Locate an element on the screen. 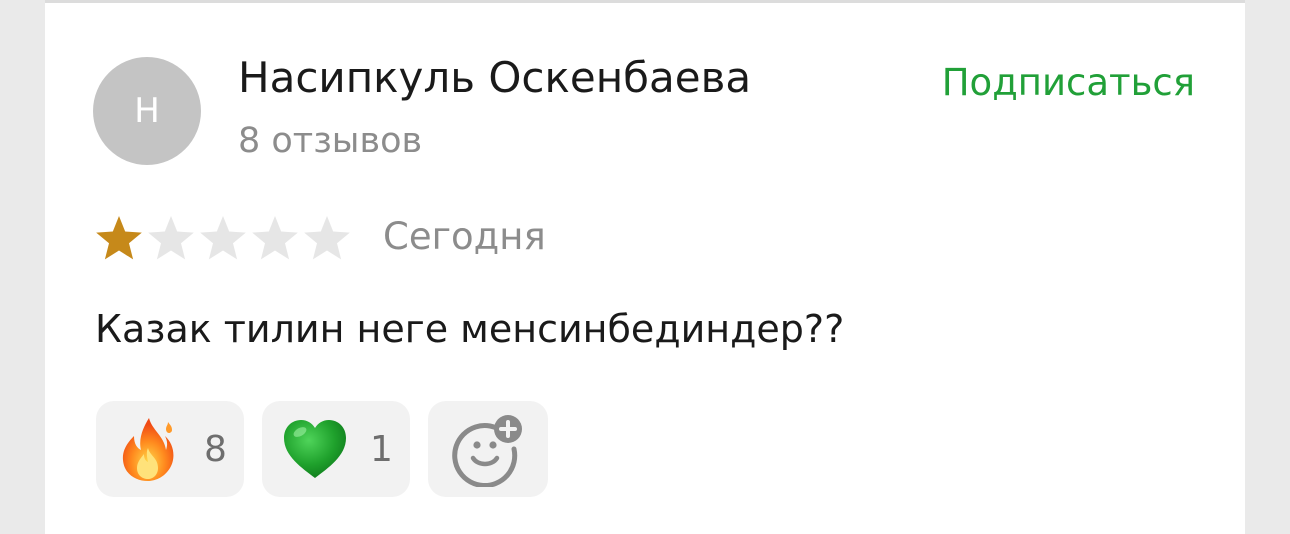  subscribe-button: Подписаться is located at coordinates (1068, 82).